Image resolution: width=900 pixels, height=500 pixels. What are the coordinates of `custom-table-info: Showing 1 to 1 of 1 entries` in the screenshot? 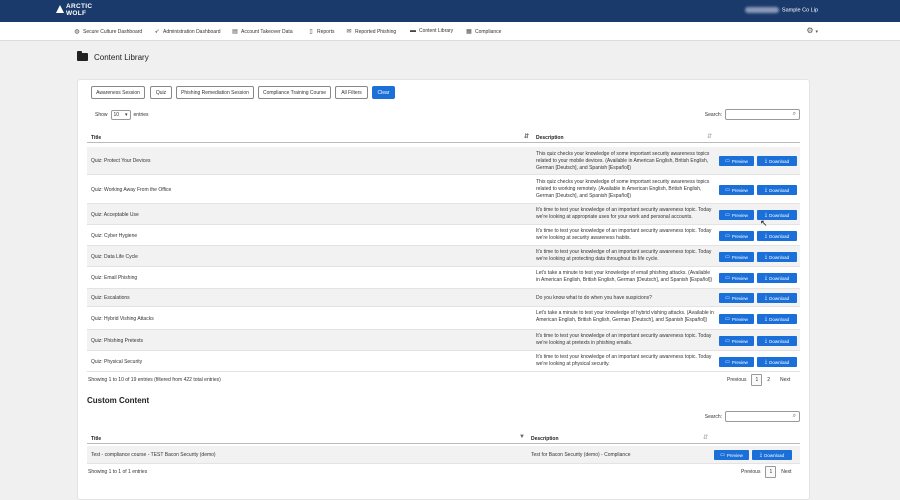 It's located at (118, 472).